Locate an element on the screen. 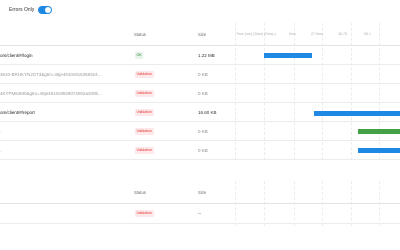 Image resolution: width=400 pixels, height=250 pixels. status-badge: OK is located at coordinates (139, 55).